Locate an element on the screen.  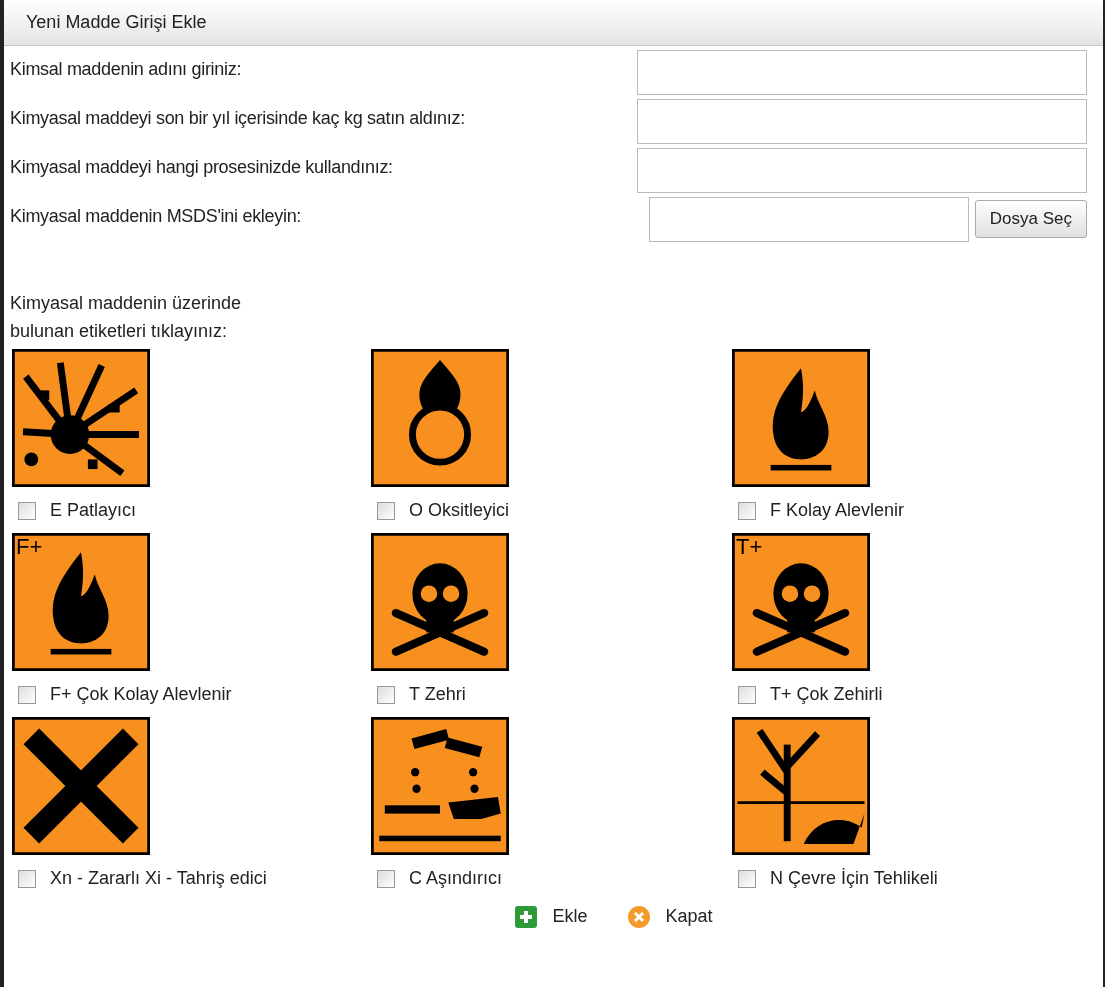
field-label: Kimyasal maddeyi son bir yıl içerisinde kaç kg satın aldınız: is located at coordinates (237, 118).